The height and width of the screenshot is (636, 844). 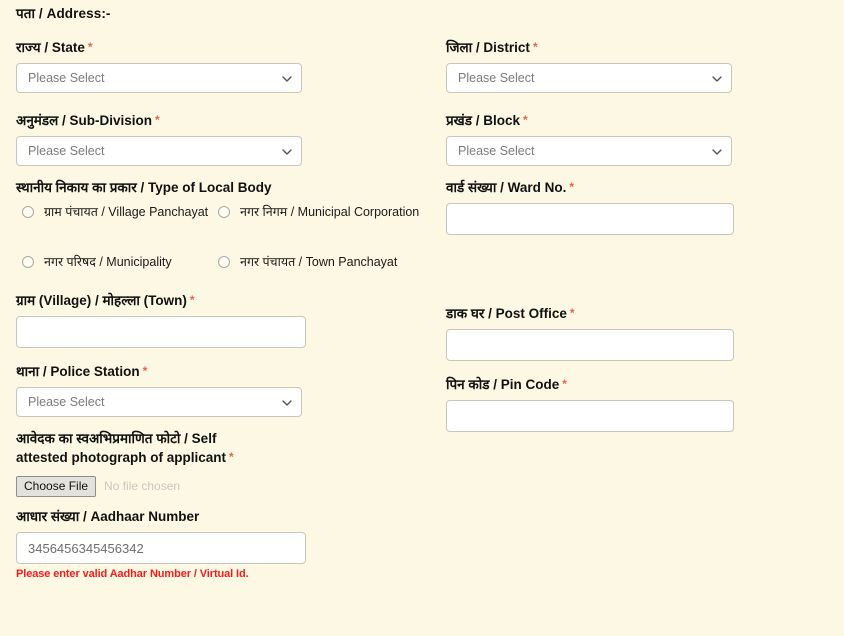 I want to click on label-pin-code: पिन कोड / Pin Code *, so click(x=641, y=384).